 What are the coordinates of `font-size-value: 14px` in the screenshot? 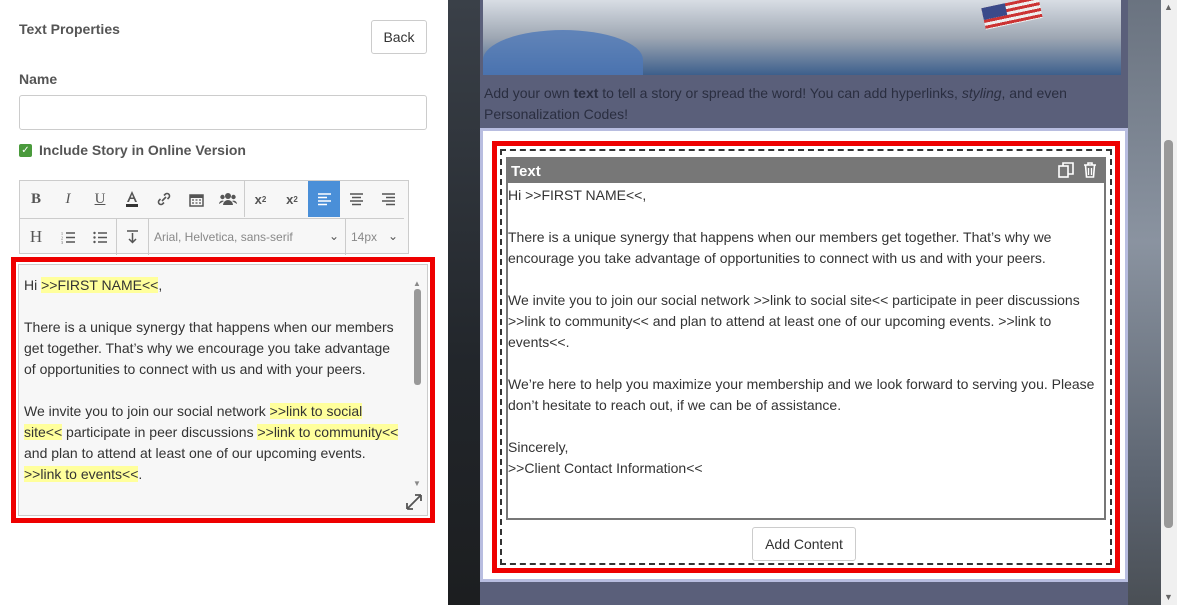 It's located at (364, 237).